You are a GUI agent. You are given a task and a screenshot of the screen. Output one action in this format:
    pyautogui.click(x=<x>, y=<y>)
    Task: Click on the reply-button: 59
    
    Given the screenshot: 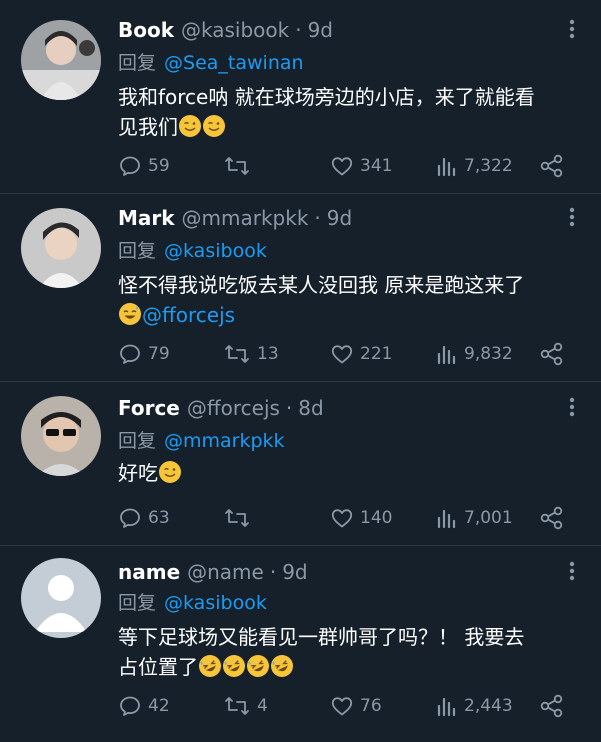 What is the action you would take?
    pyautogui.click(x=144, y=166)
    